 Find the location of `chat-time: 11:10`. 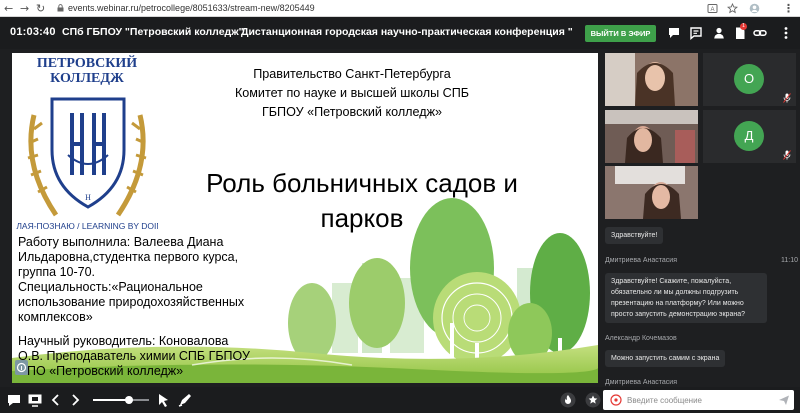

chat-time: 11:10 is located at coordinates (789, 260).